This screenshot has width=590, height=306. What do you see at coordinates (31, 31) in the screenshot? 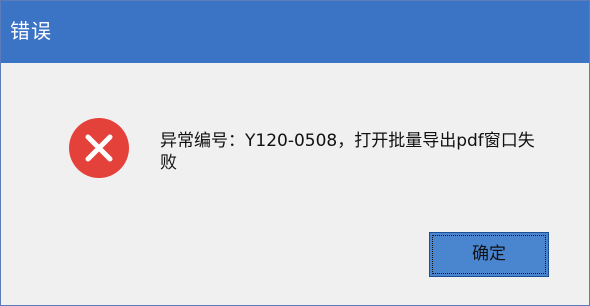
I see `dialog-title: 错误` at bounding box center [31, 31].